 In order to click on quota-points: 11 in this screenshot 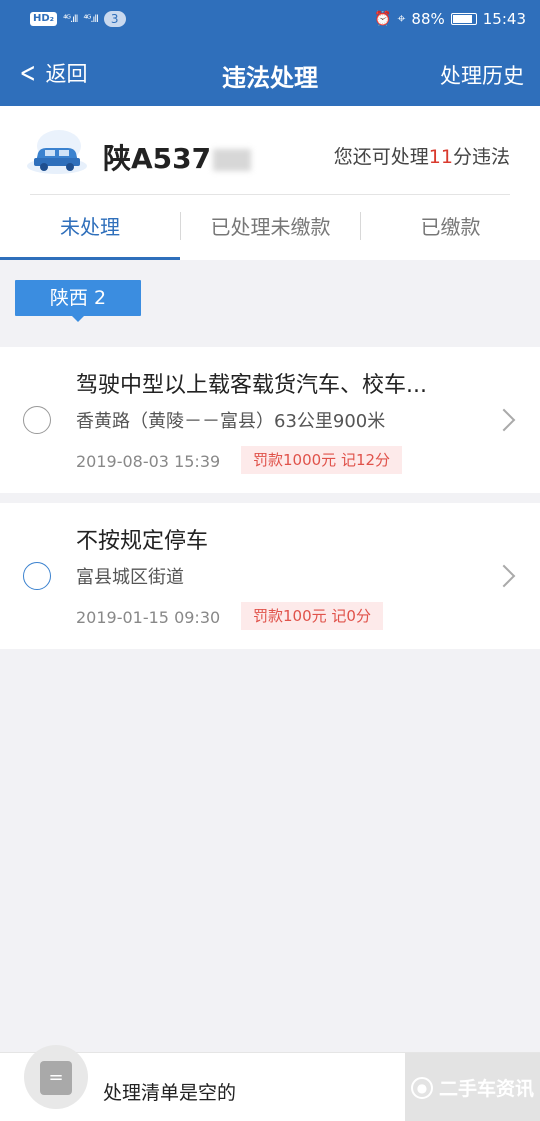, I will do `click(440, 157)`.